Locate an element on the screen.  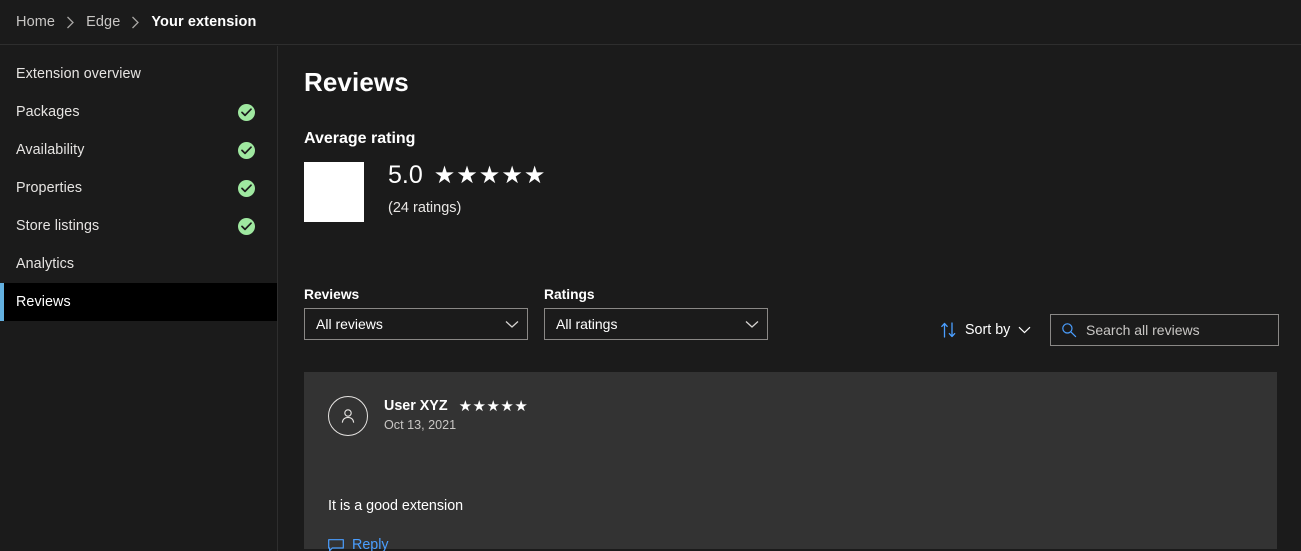
ratings-filter-label: Ratings is located at coordinates (569, 294).